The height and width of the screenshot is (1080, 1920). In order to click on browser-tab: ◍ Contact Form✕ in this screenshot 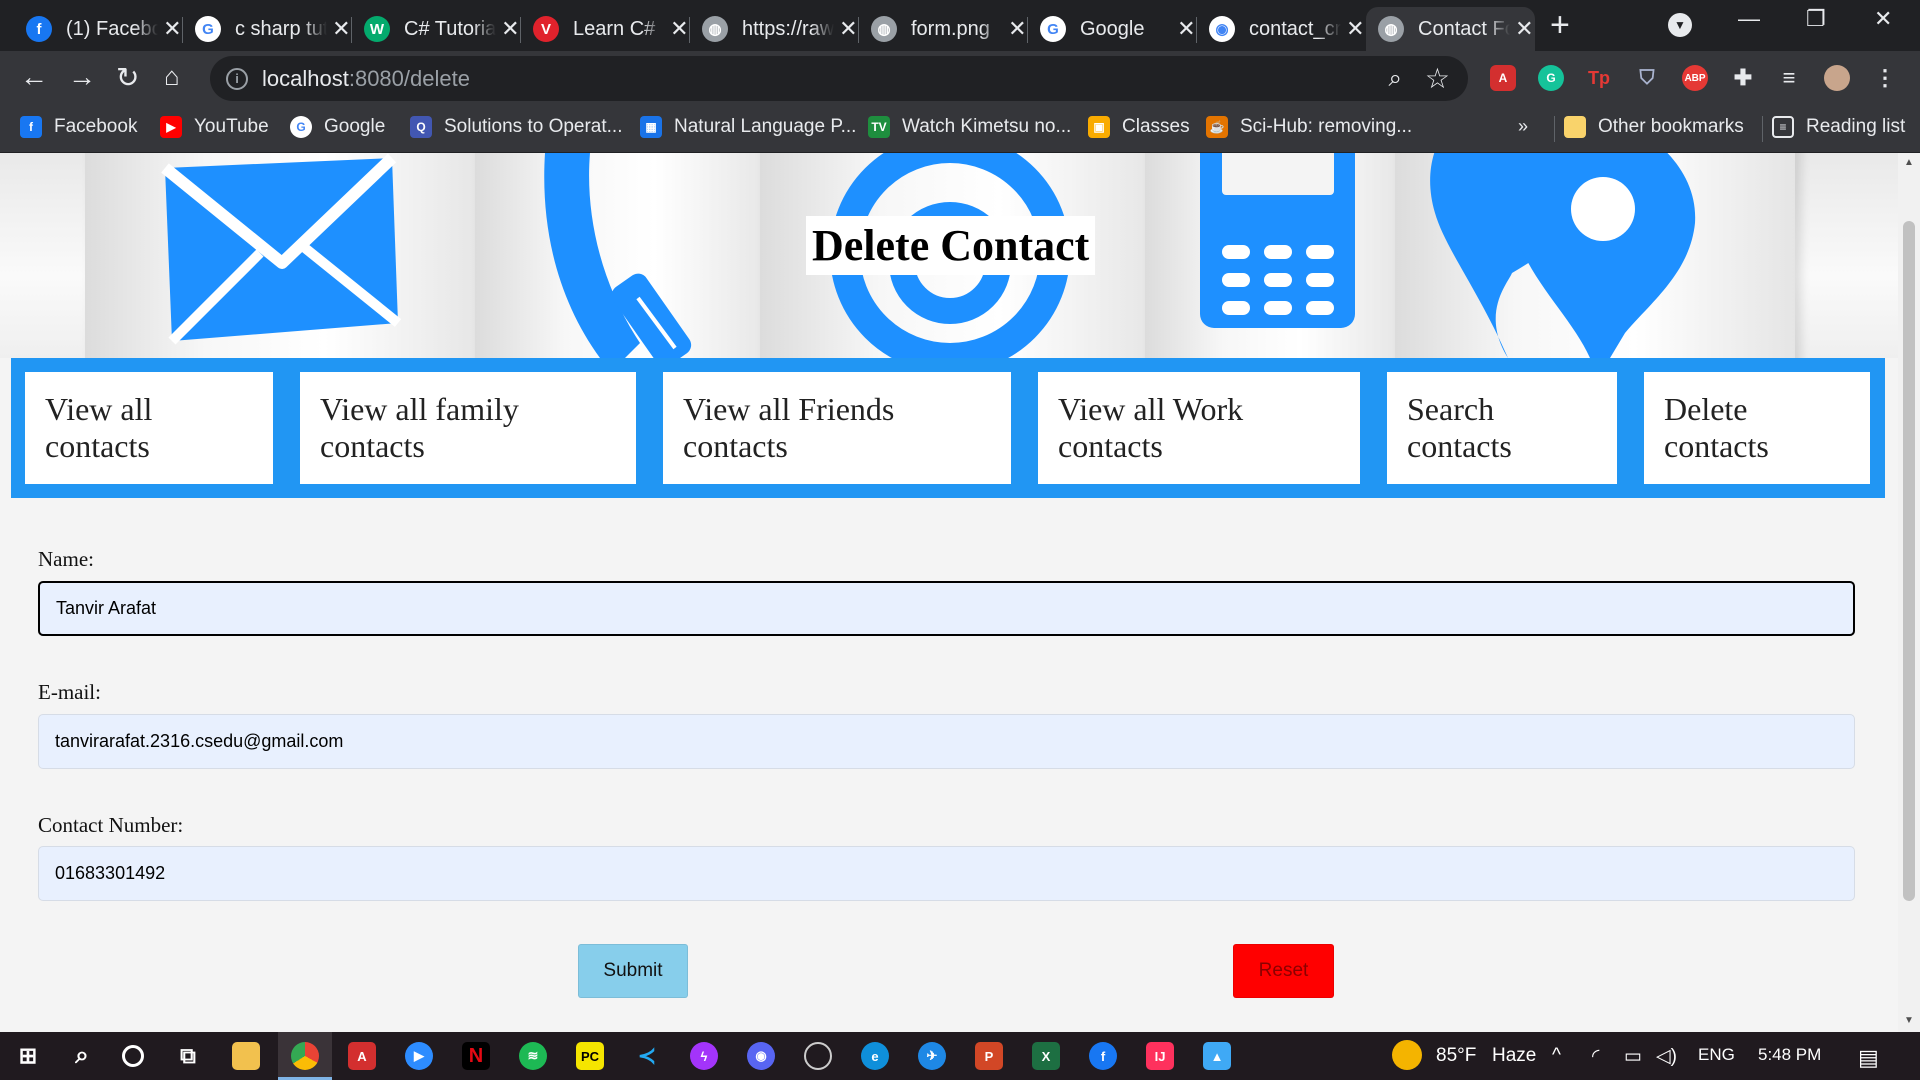, I will do `click(1450, 29)`.